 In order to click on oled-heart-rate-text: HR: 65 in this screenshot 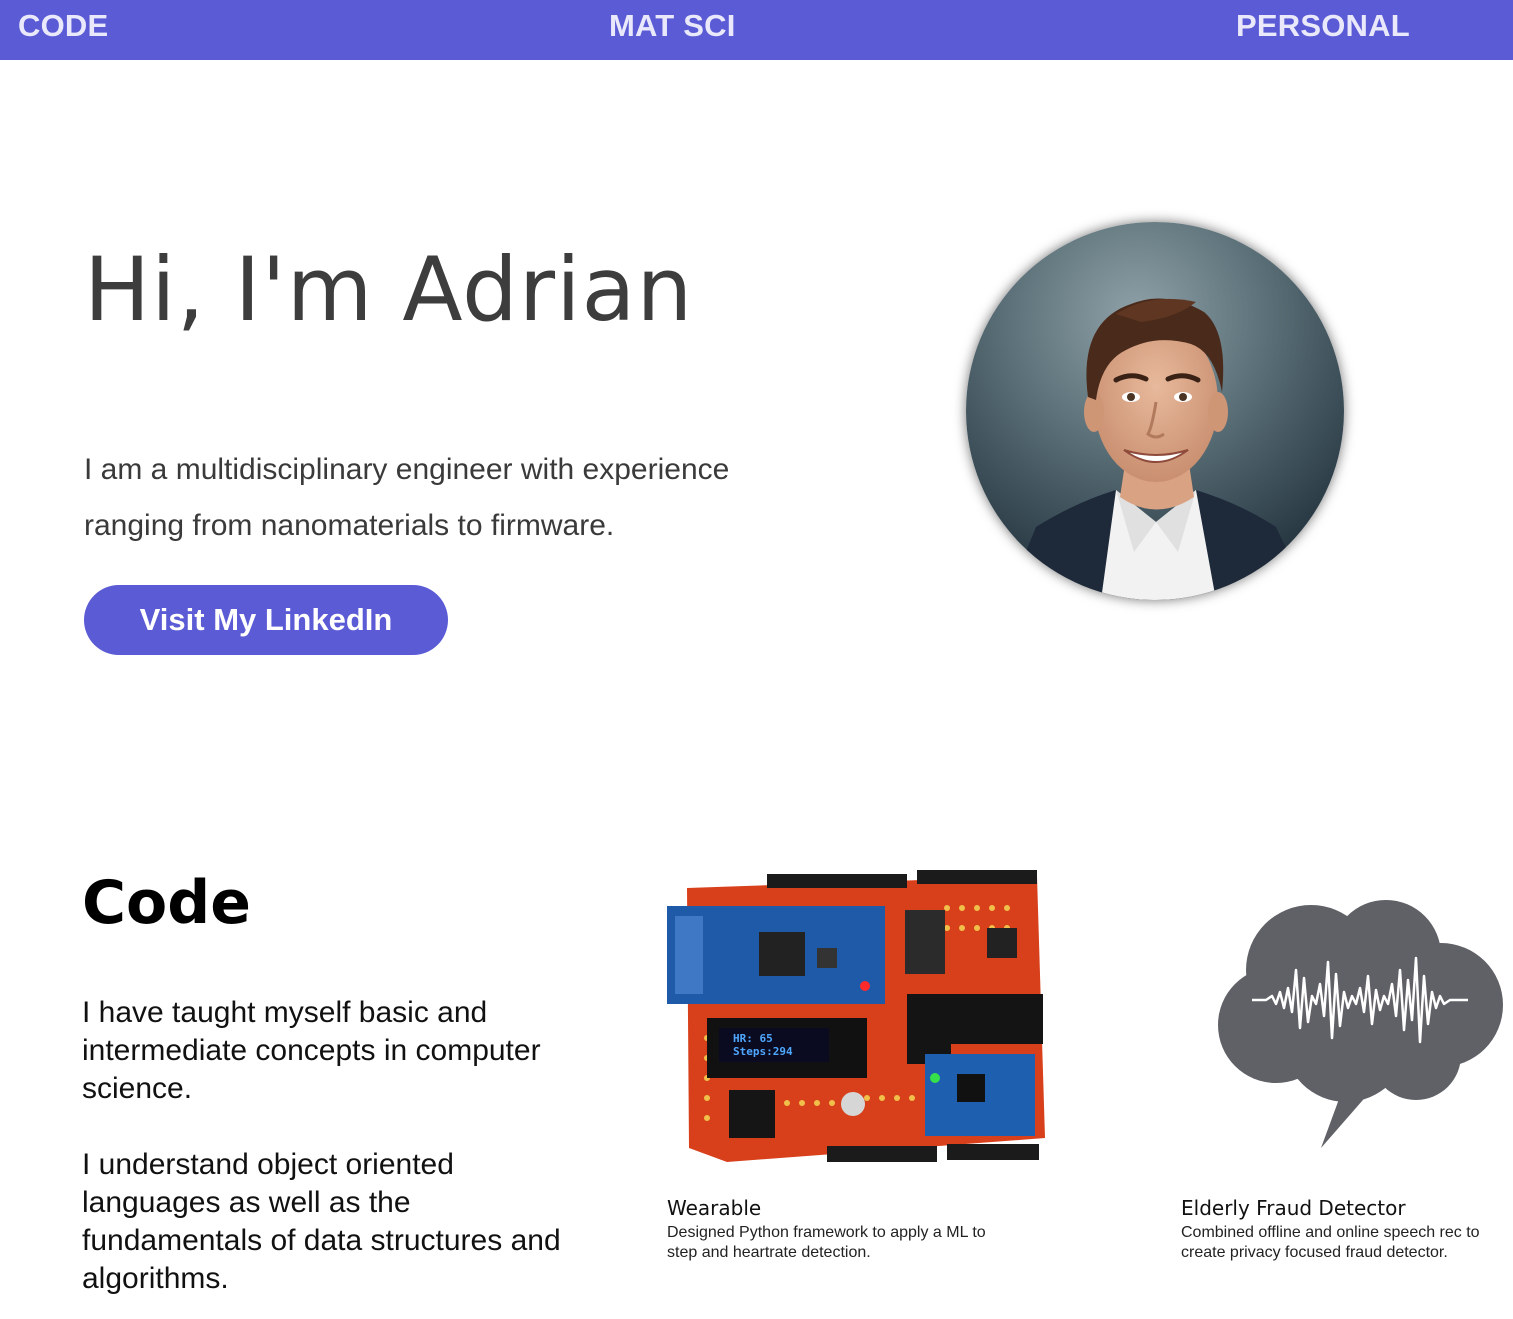, I will do `click(753, 1038)`.